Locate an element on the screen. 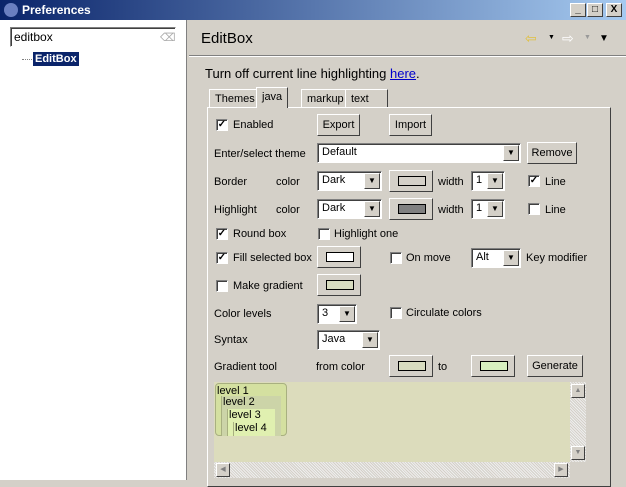 The height and width of the screenshot is (487, 626). border-color-button is located at coordinates (411, 181).